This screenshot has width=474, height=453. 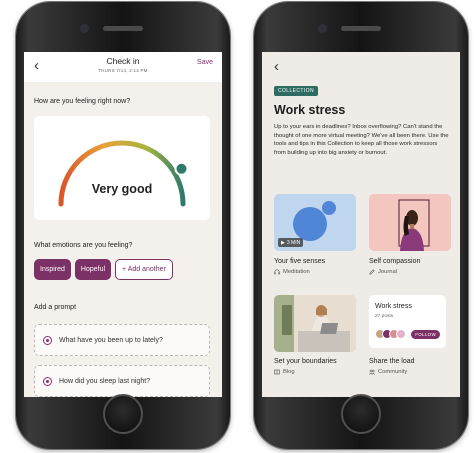 I want to click on person-illustration-icon, so click(x=414, y=225).